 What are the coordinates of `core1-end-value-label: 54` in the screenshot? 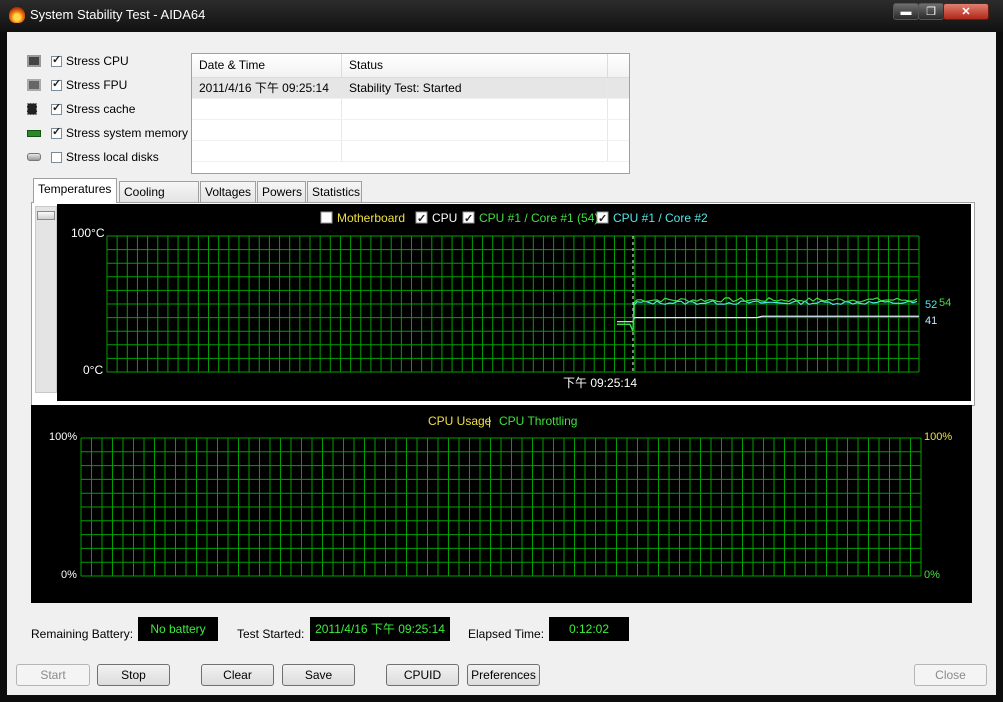 It's located at (945, 303).